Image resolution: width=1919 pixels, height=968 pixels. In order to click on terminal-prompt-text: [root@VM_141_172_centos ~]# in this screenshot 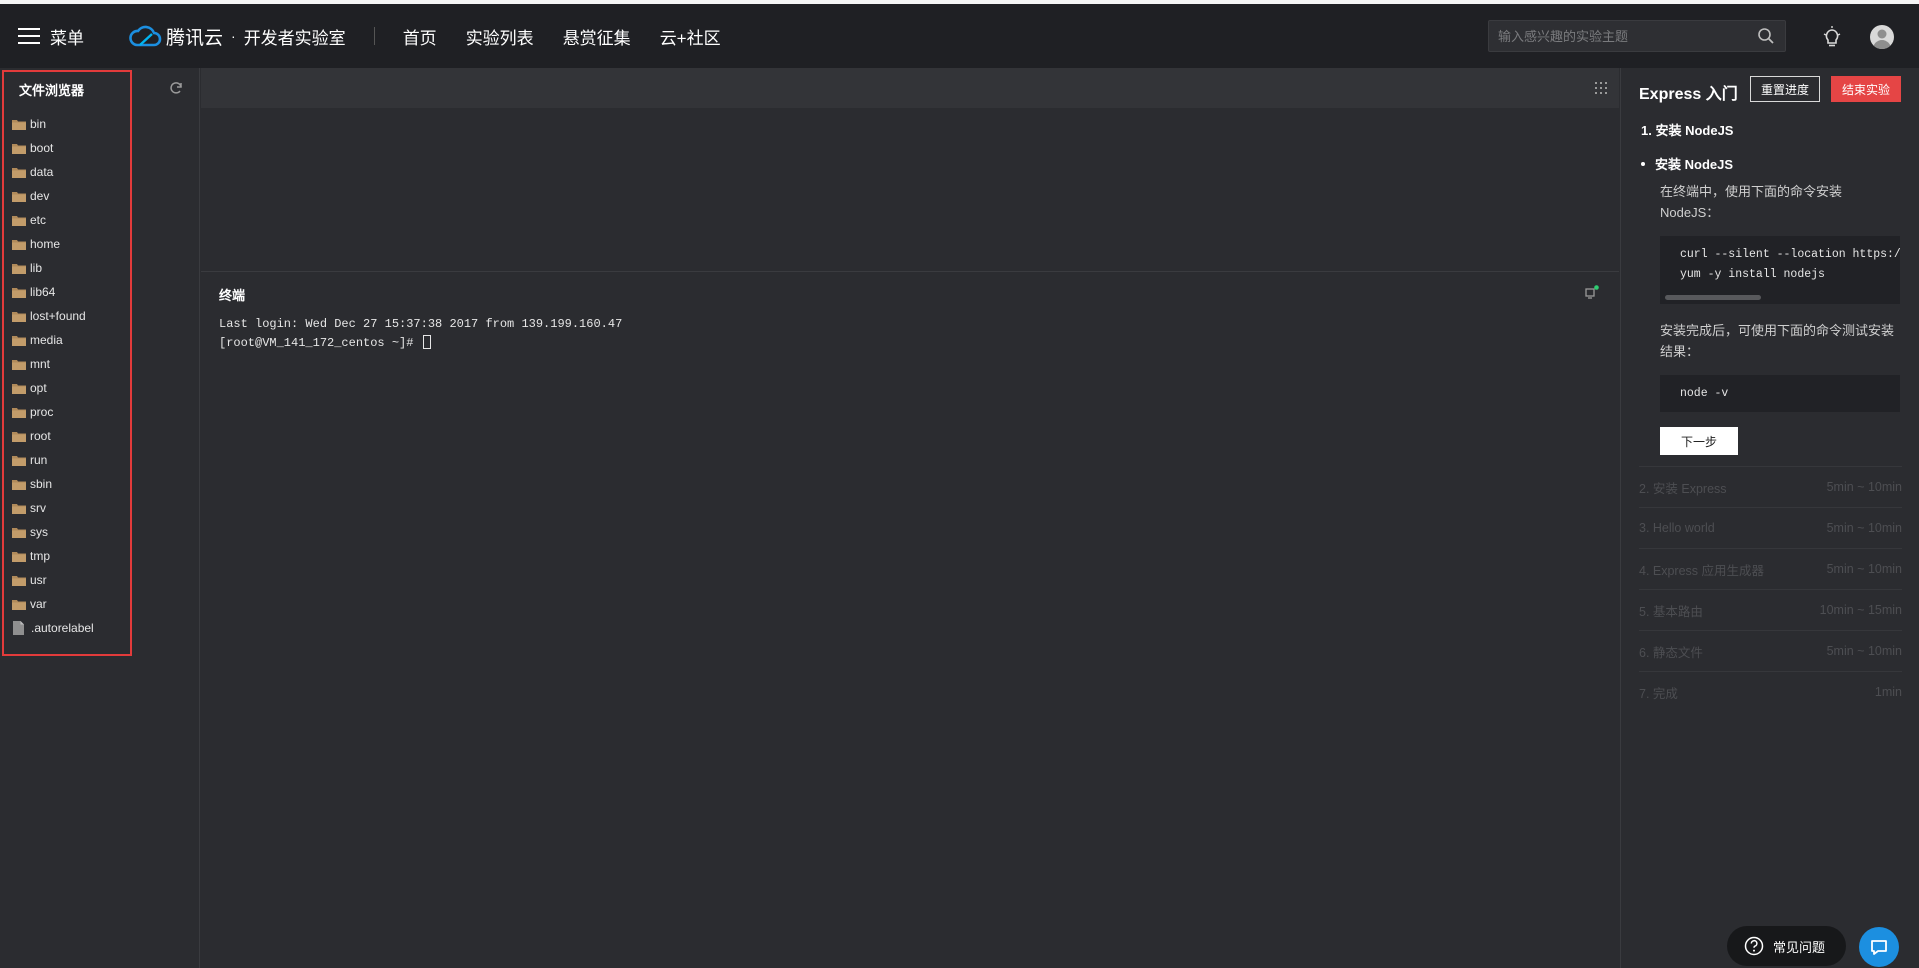, I will do `click(320, 343)`.